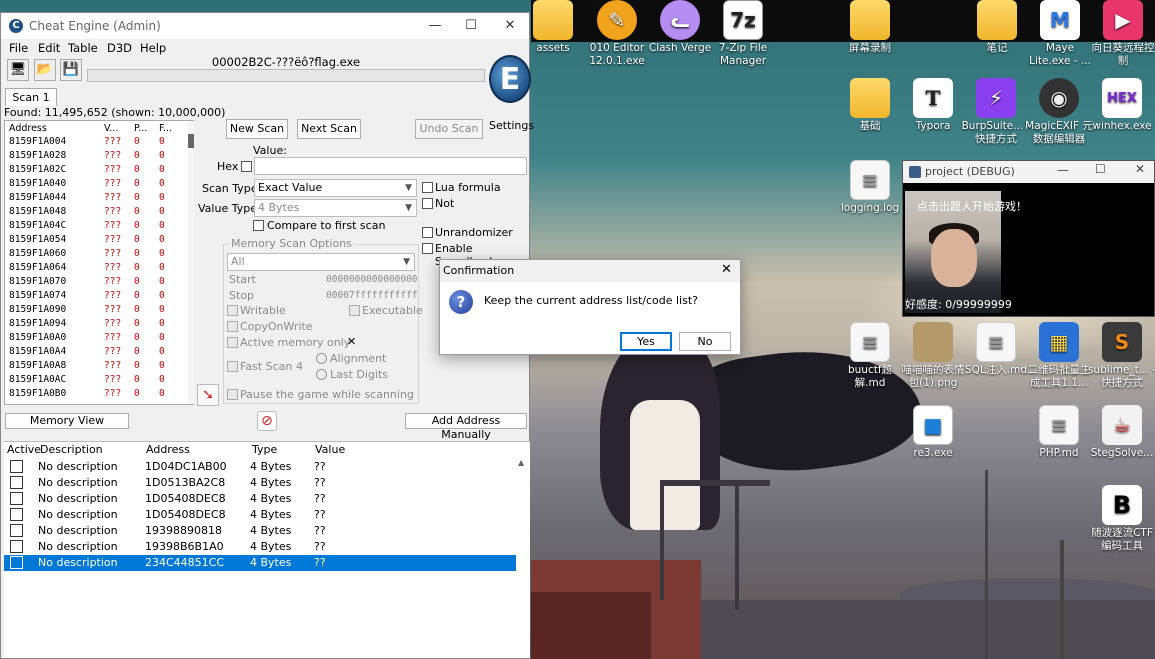 The image size is (1155, 659). What do you see at coordinates (95, 339) in the screenshot?
I see `scan-result-row: 8159F1A0A0??? 0 0` at bounding box center [95, 339].